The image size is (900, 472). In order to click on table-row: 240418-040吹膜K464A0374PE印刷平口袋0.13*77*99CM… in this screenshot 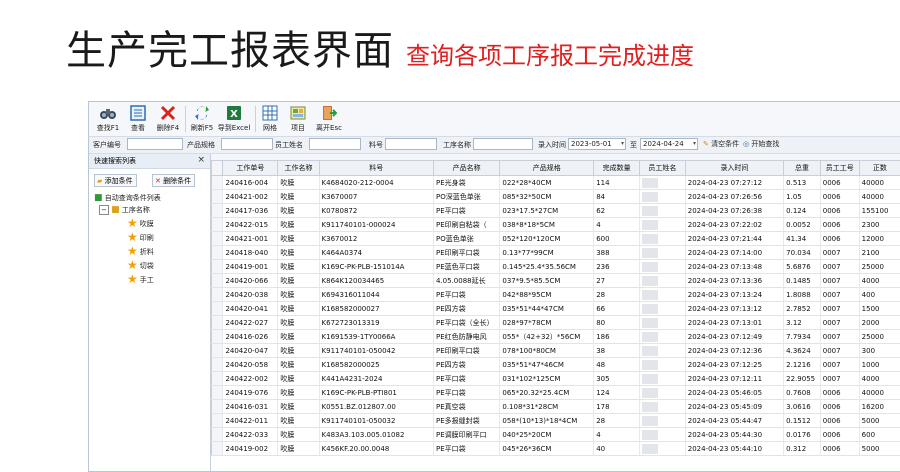, I will do `click(556, 253)`.